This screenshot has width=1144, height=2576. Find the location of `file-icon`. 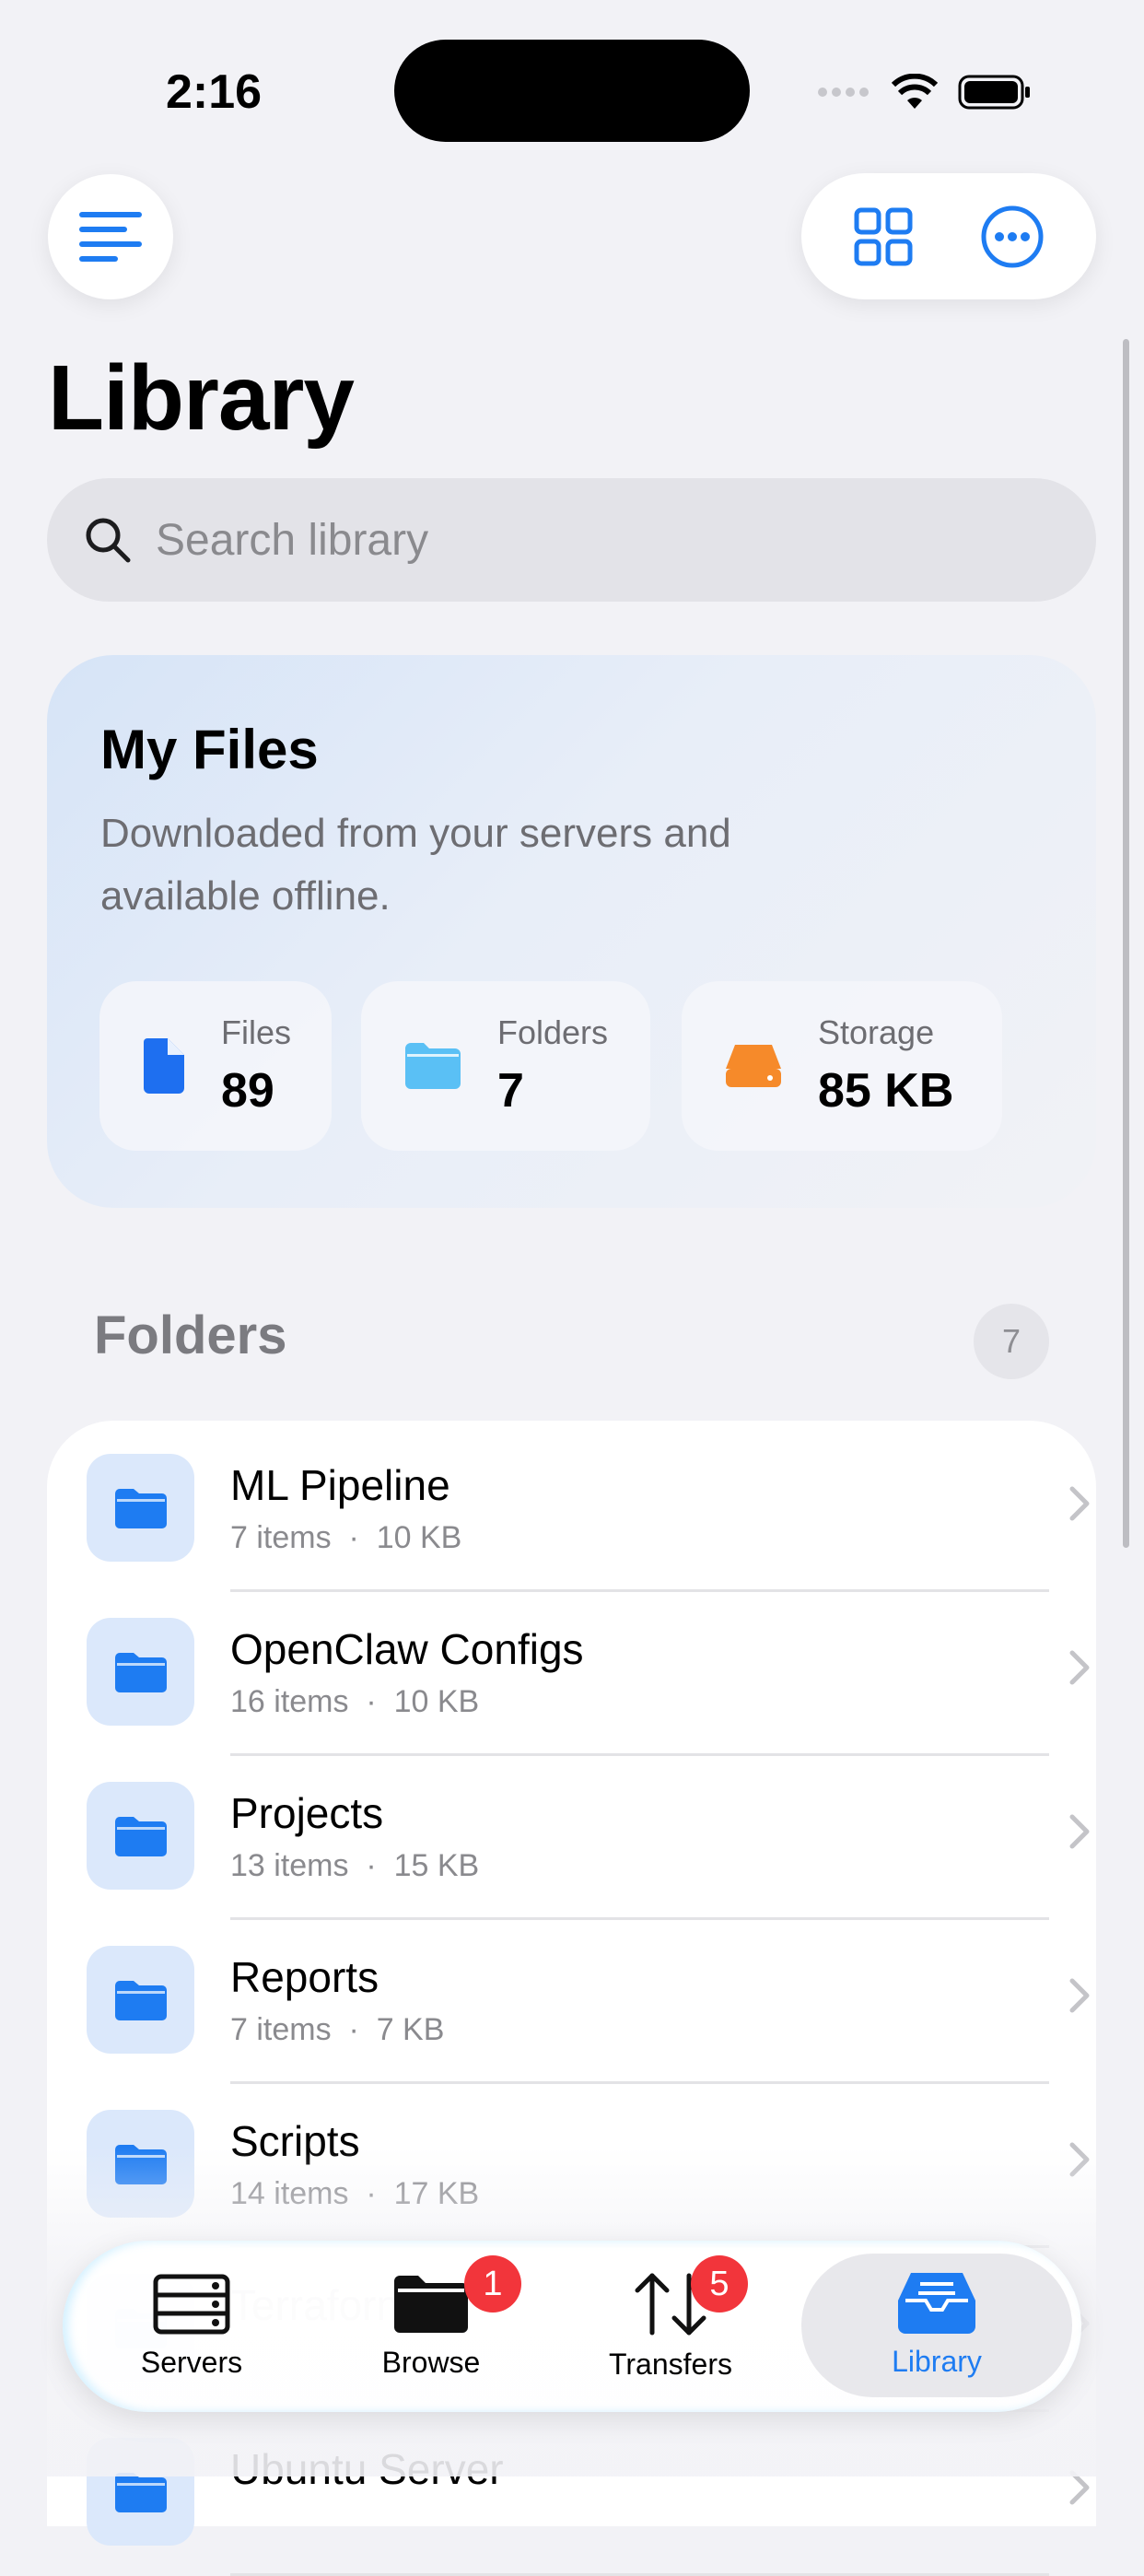

file-icon is located at coordinates (164, 1066).